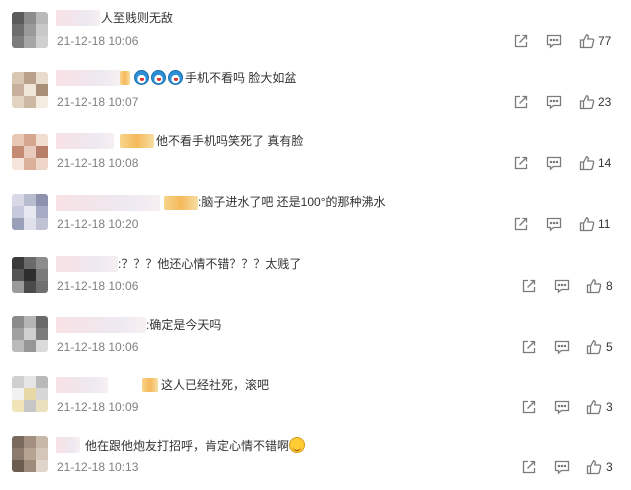 This screenshot has height=490, width=631. What do you see at coordinates (241, 78) in the screenshot?
I see `comment-text: 手机不看吗 脸大如盆` at bounding box center [241, 78].